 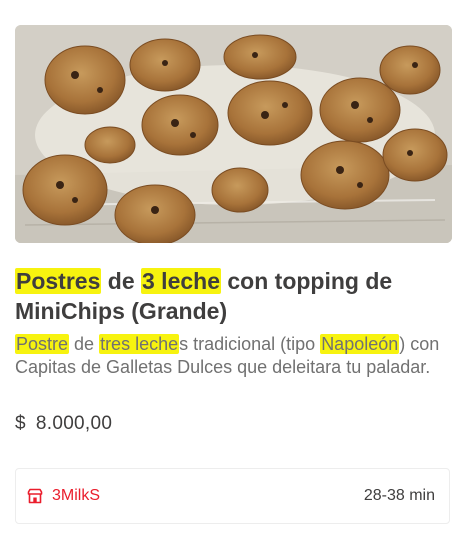 What do you see at coordinates (232, 496) in the screenshot?
I see `store-footer: 3MilkS 28-38 min` at bounding box center [232, 496].